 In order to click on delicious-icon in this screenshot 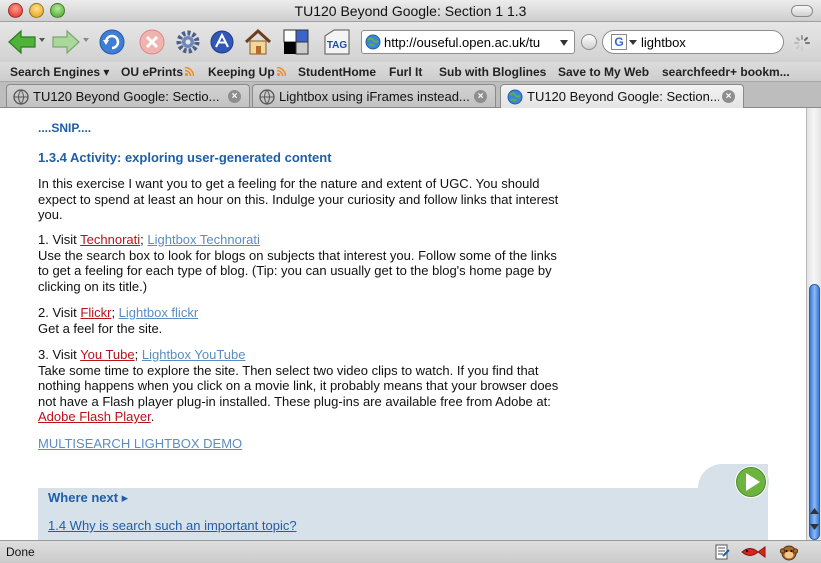, I will do `click(296, 42)`.